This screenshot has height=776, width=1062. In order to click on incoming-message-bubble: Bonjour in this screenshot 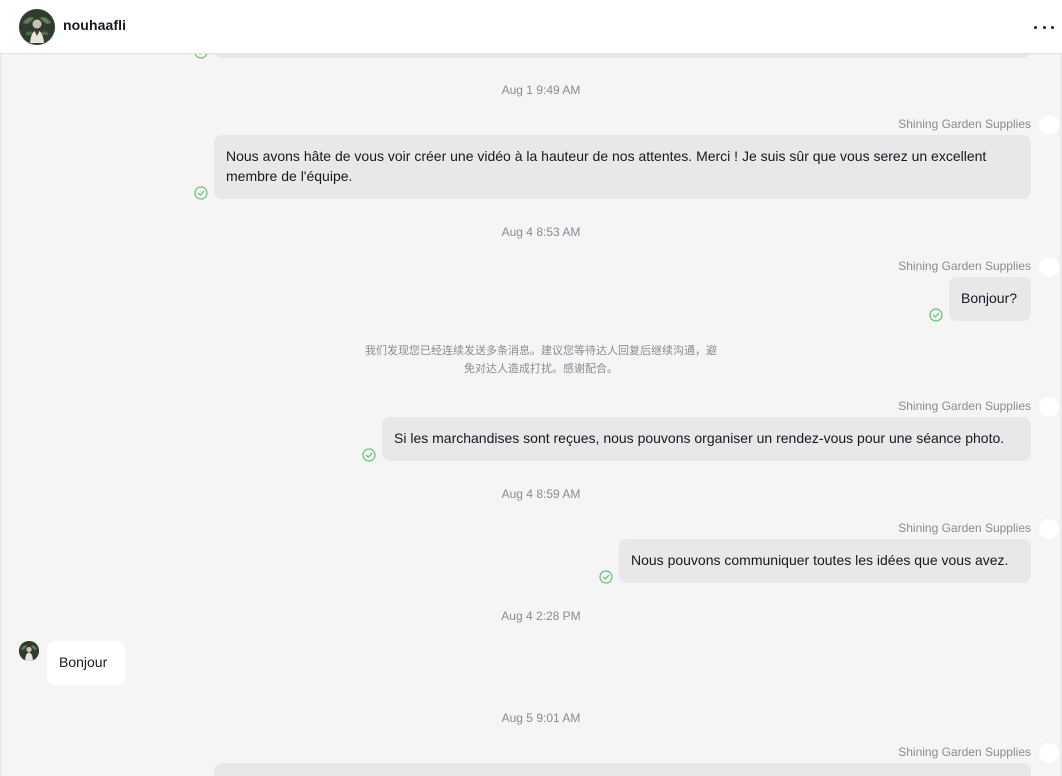, I will do `click(86, 663)`.